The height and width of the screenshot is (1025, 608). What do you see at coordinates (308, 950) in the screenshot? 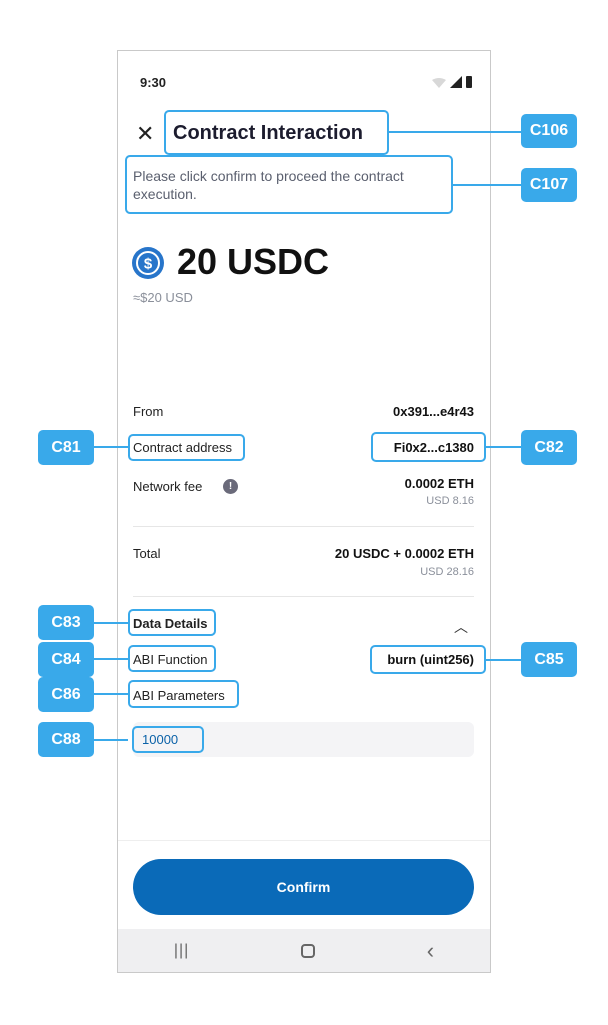
I see `home-icon` at bounding box center [308, 950].